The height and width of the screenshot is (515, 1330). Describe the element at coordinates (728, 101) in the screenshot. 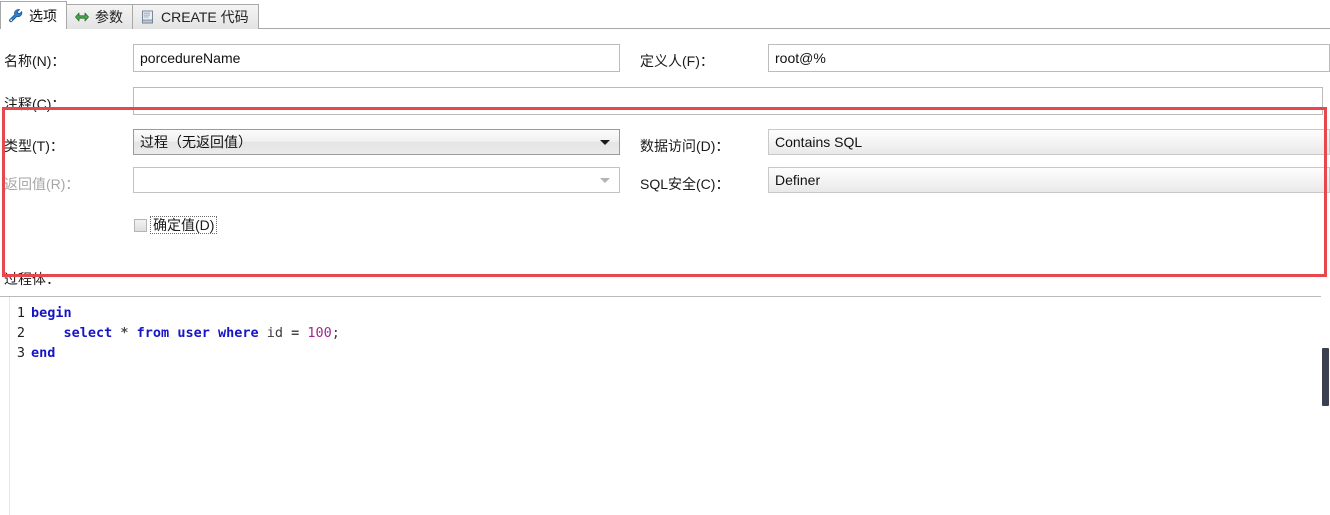

I see `comment-input` at that location.